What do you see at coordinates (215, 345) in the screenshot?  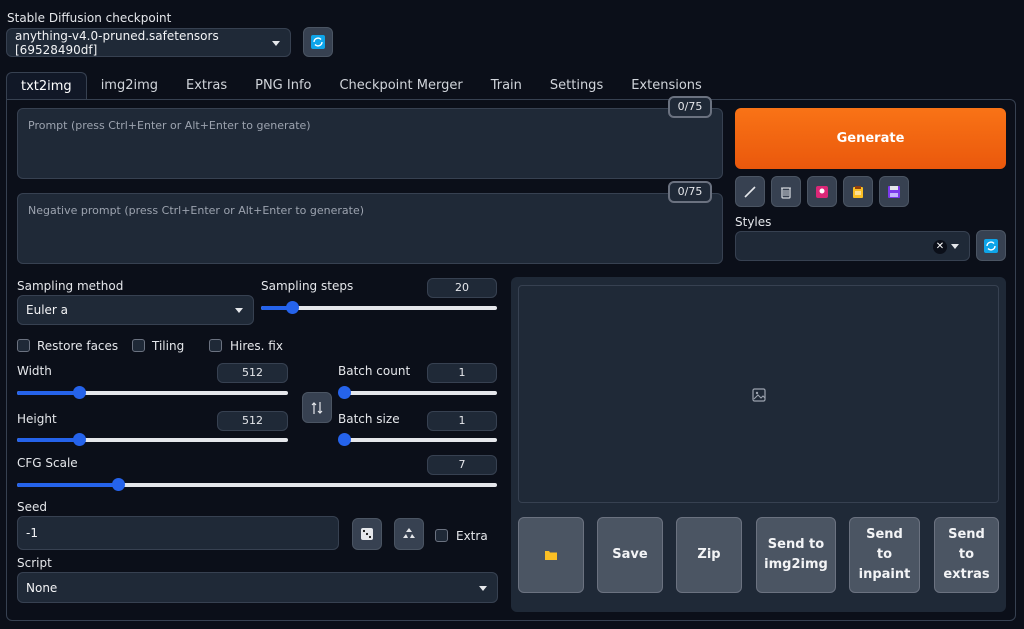 I see `hires-fix-checkbox` at bounding box center [215, 345].